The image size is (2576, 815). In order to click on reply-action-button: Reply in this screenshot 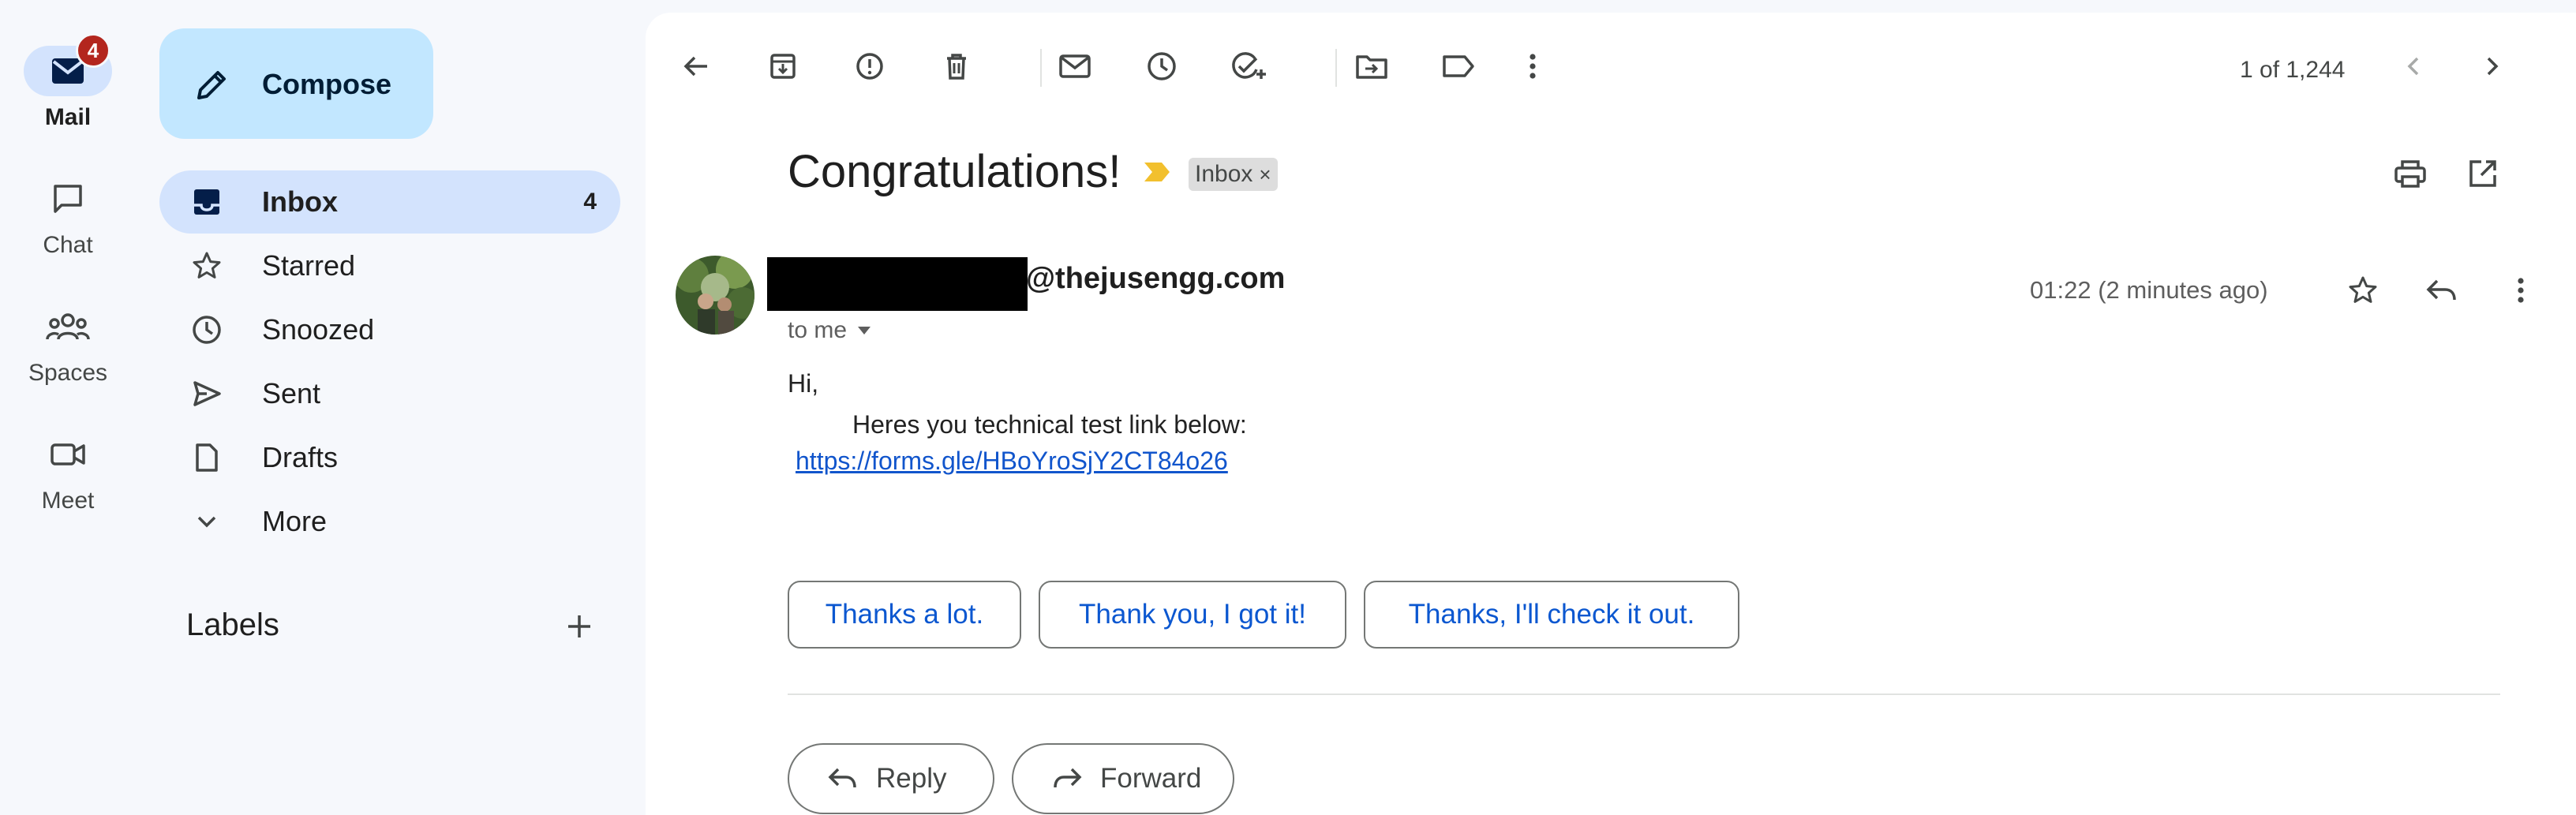, I will do `click(891, 778)`.